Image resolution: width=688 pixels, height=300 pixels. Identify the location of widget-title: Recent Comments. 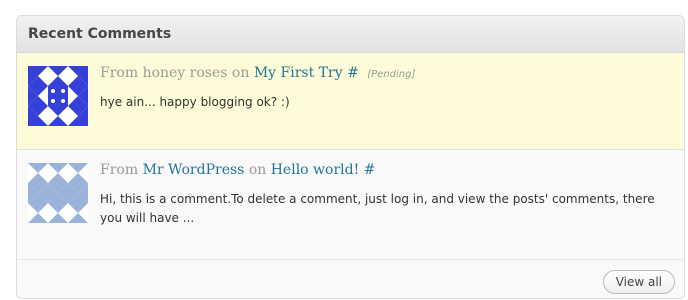
(350, 34).